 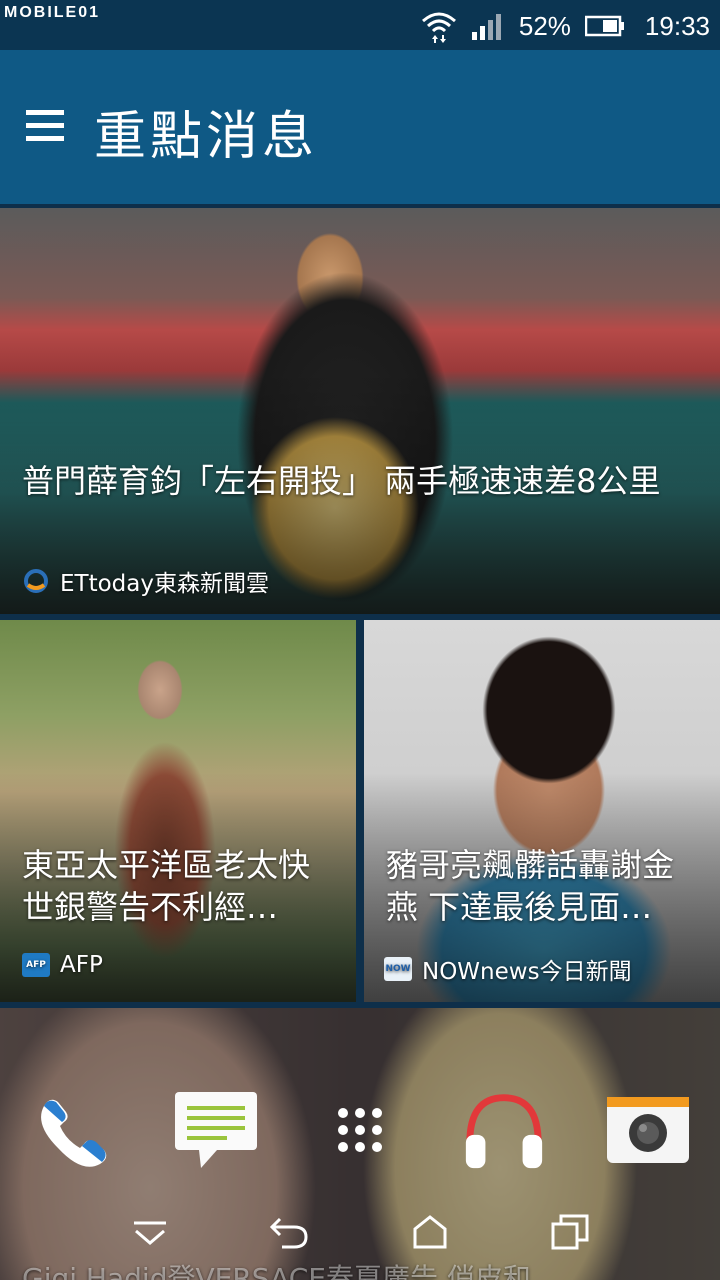 What do you see at coordinates (178, 811) in the screenshot?
I see `news-card: 東亞太平洋區老太快 世銀警告不利經… AFP AFP` at bounding box center [178, 811].